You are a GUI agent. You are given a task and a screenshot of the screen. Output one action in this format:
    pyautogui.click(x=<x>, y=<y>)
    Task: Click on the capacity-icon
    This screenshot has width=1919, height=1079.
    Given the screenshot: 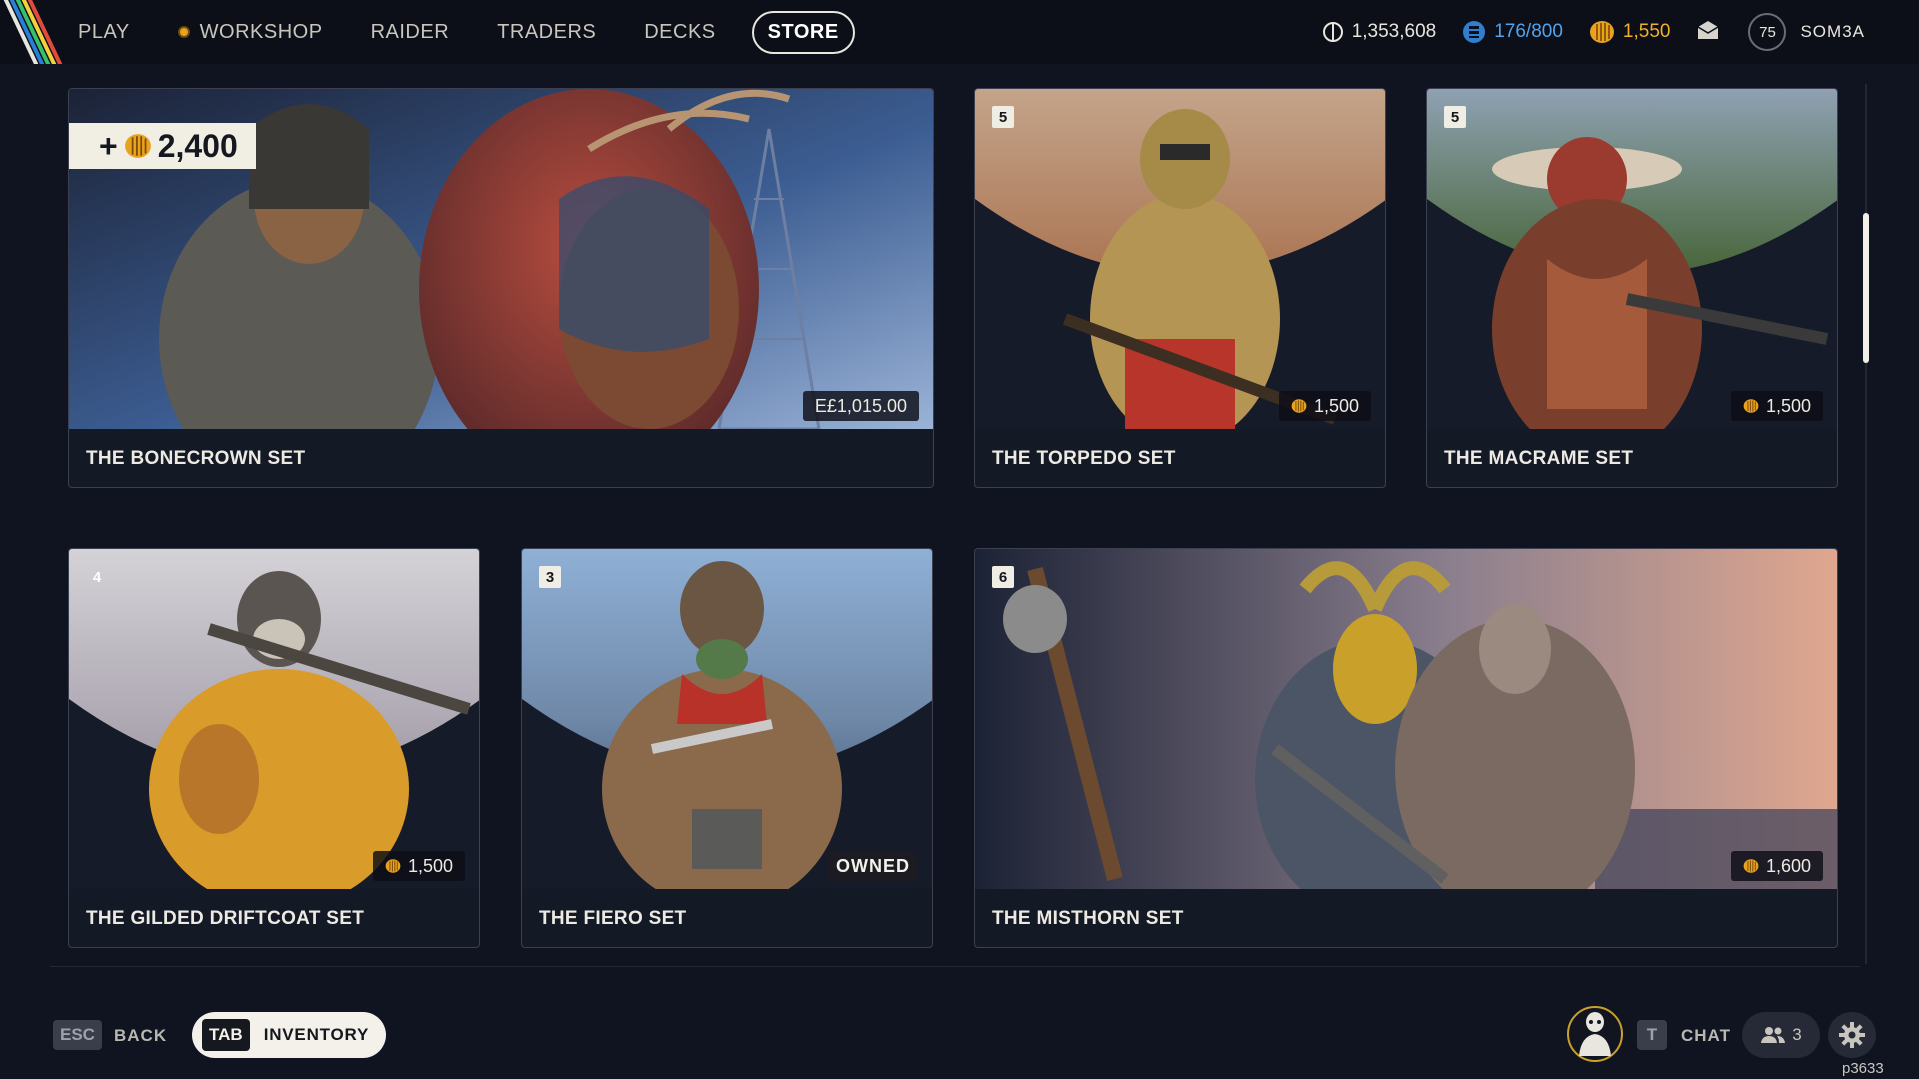 What is the action you would take?
    pyautogui.click(x=1474, y=32)
    